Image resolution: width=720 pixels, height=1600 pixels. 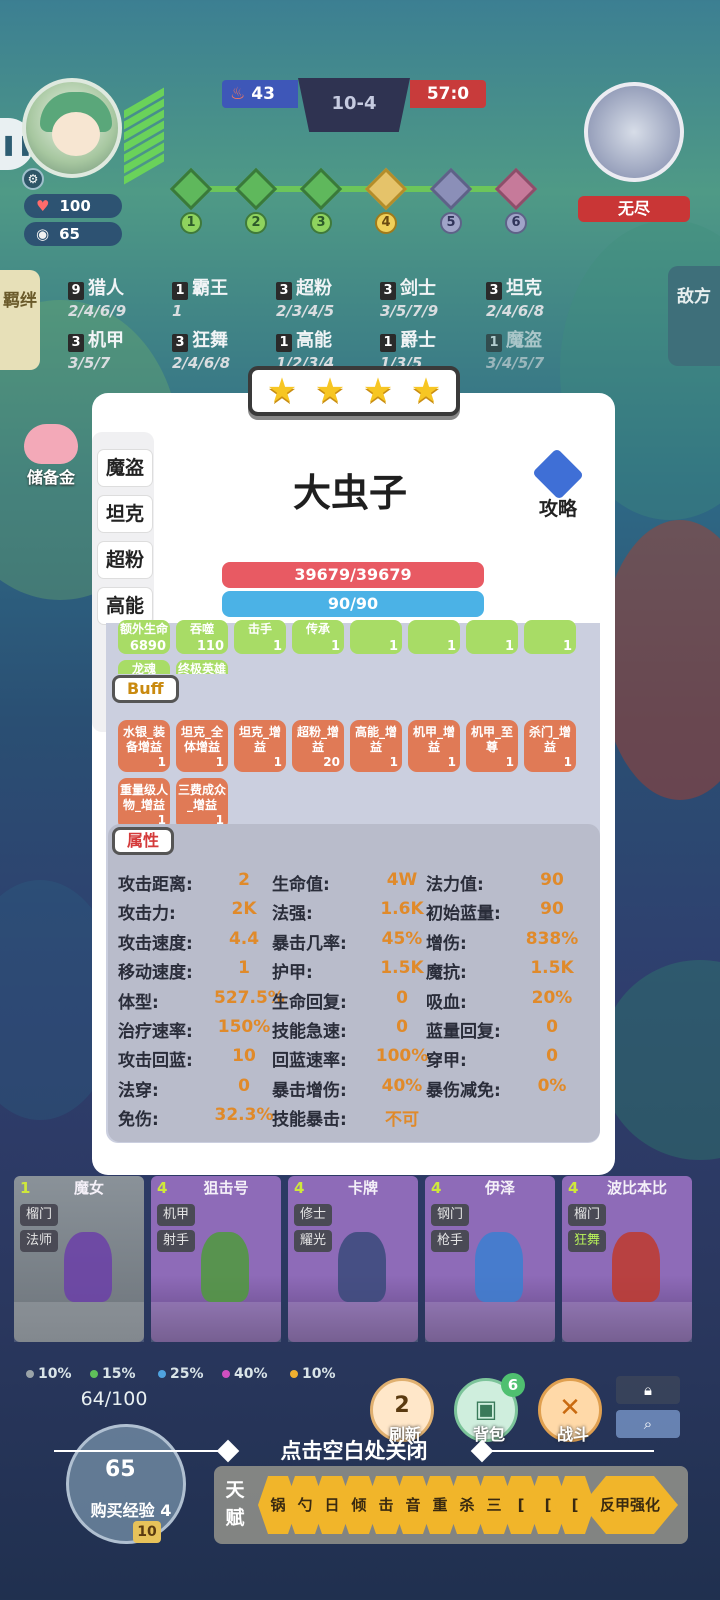 I want to click on attribute-cell: 生命值: 4W, so click(x=350, y=882).